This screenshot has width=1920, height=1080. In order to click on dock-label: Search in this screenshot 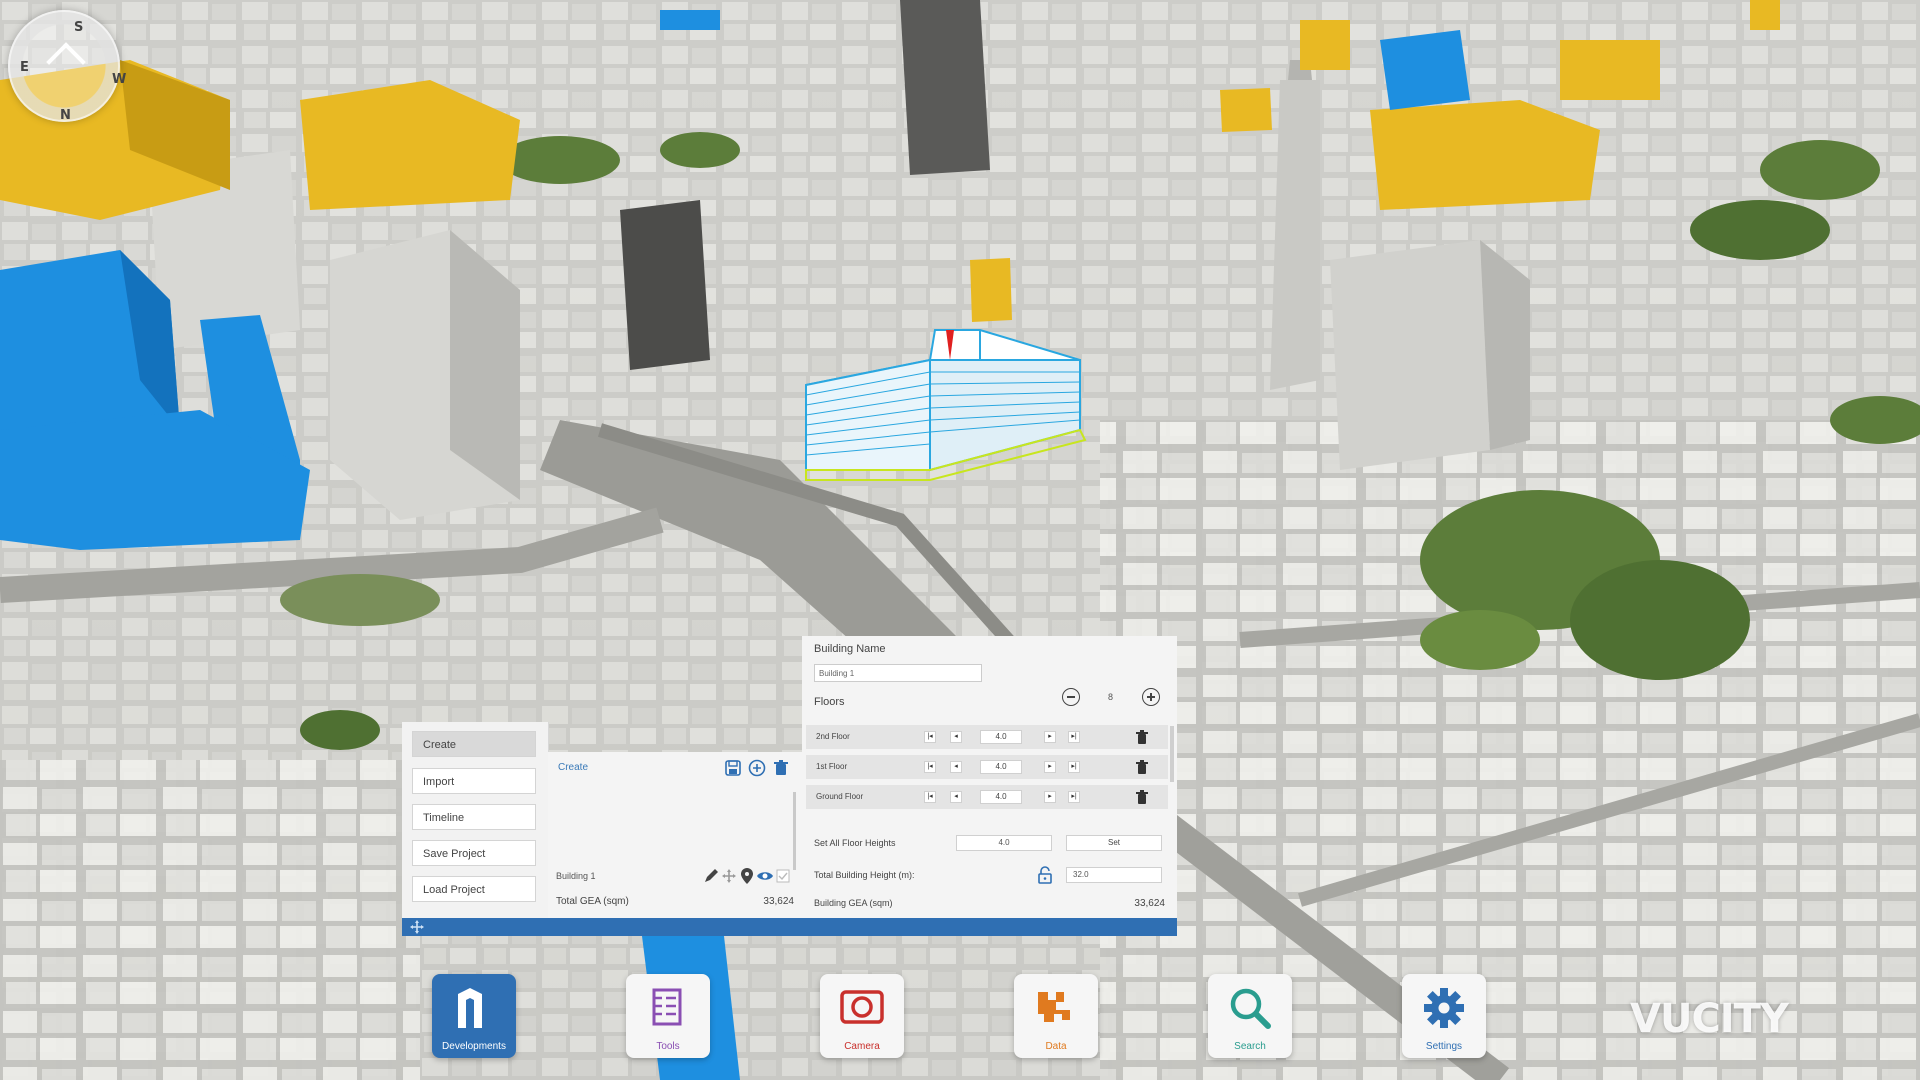, I will do `click(1250, 1046)`.